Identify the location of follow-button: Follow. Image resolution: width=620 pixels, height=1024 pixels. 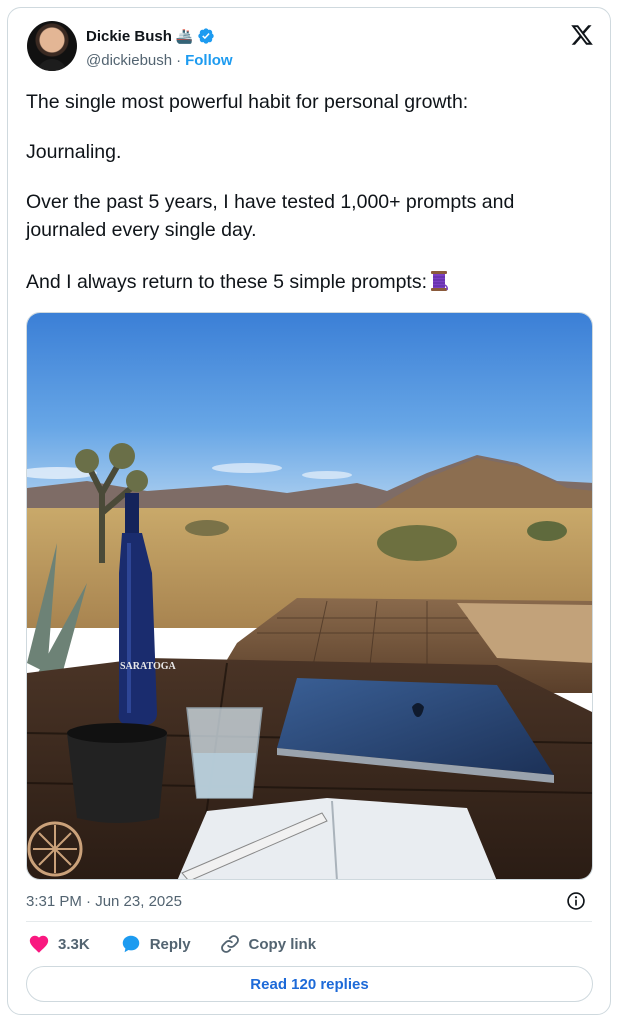
(209, 60).